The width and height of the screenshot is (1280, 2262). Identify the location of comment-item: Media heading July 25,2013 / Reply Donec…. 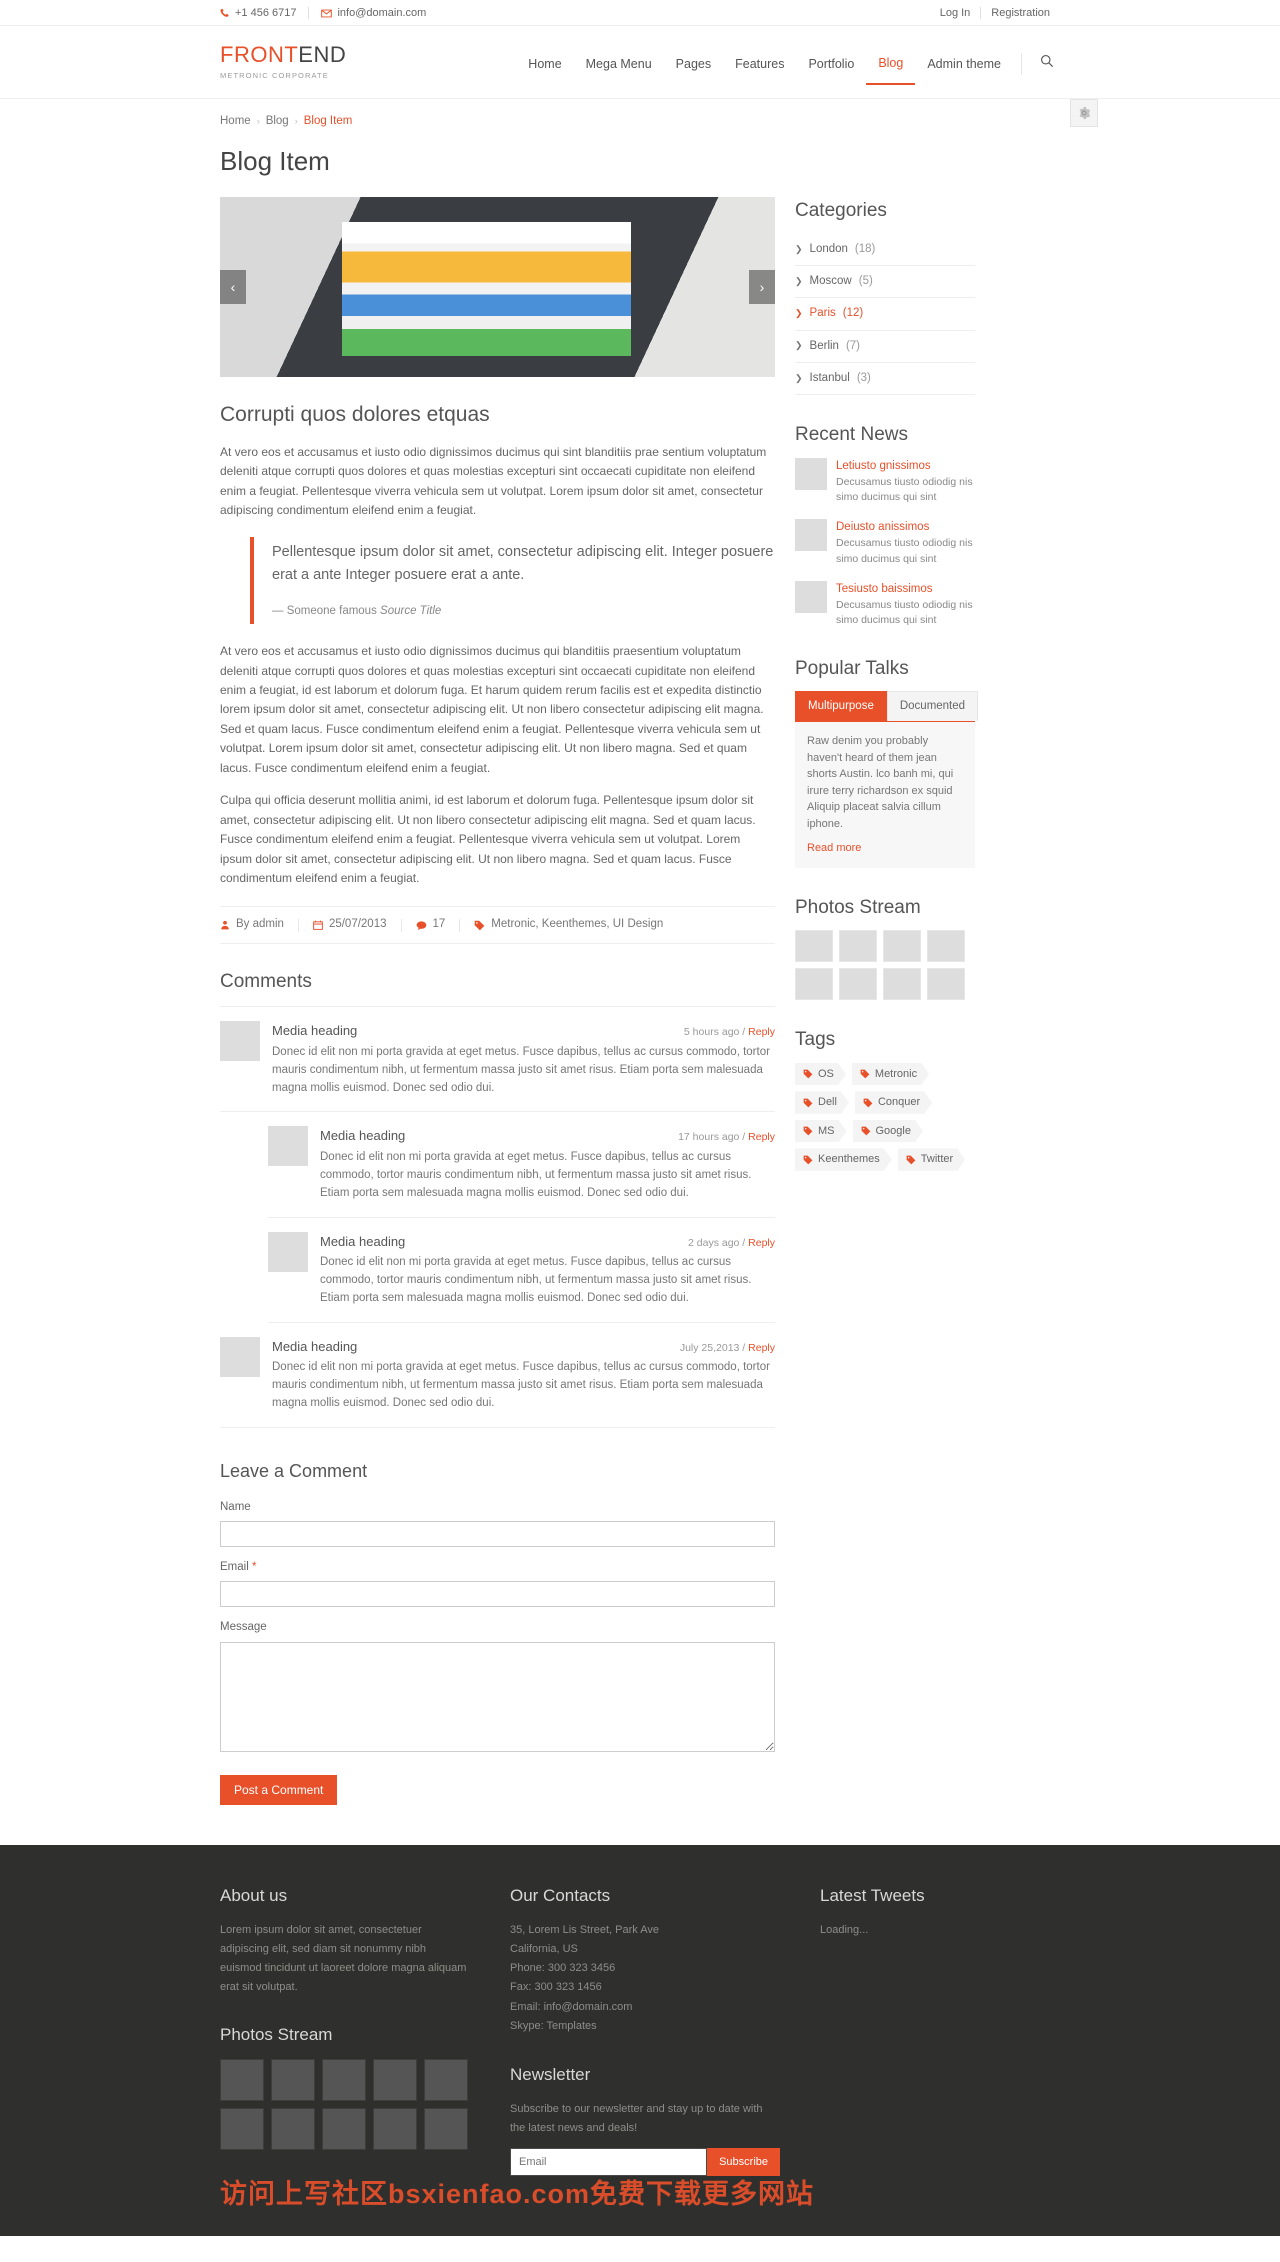
(497, 1375).